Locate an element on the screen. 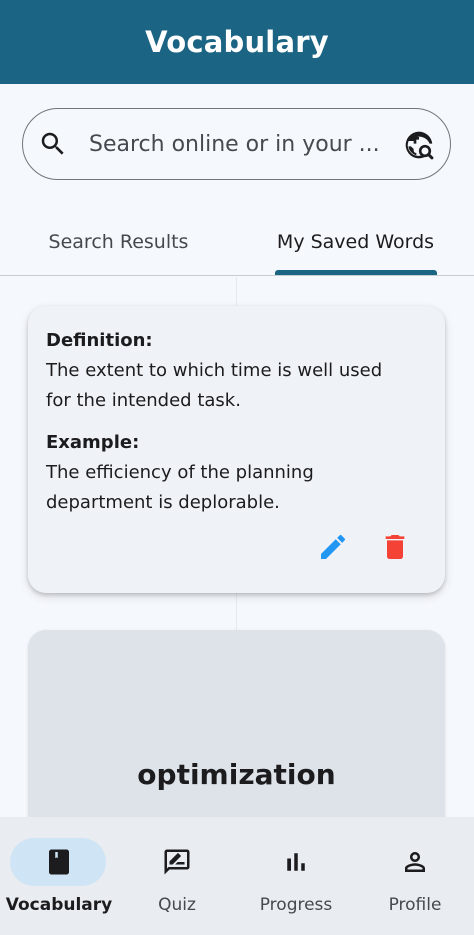  nav-item-profile: Profile is located at coordinates (415, 876).